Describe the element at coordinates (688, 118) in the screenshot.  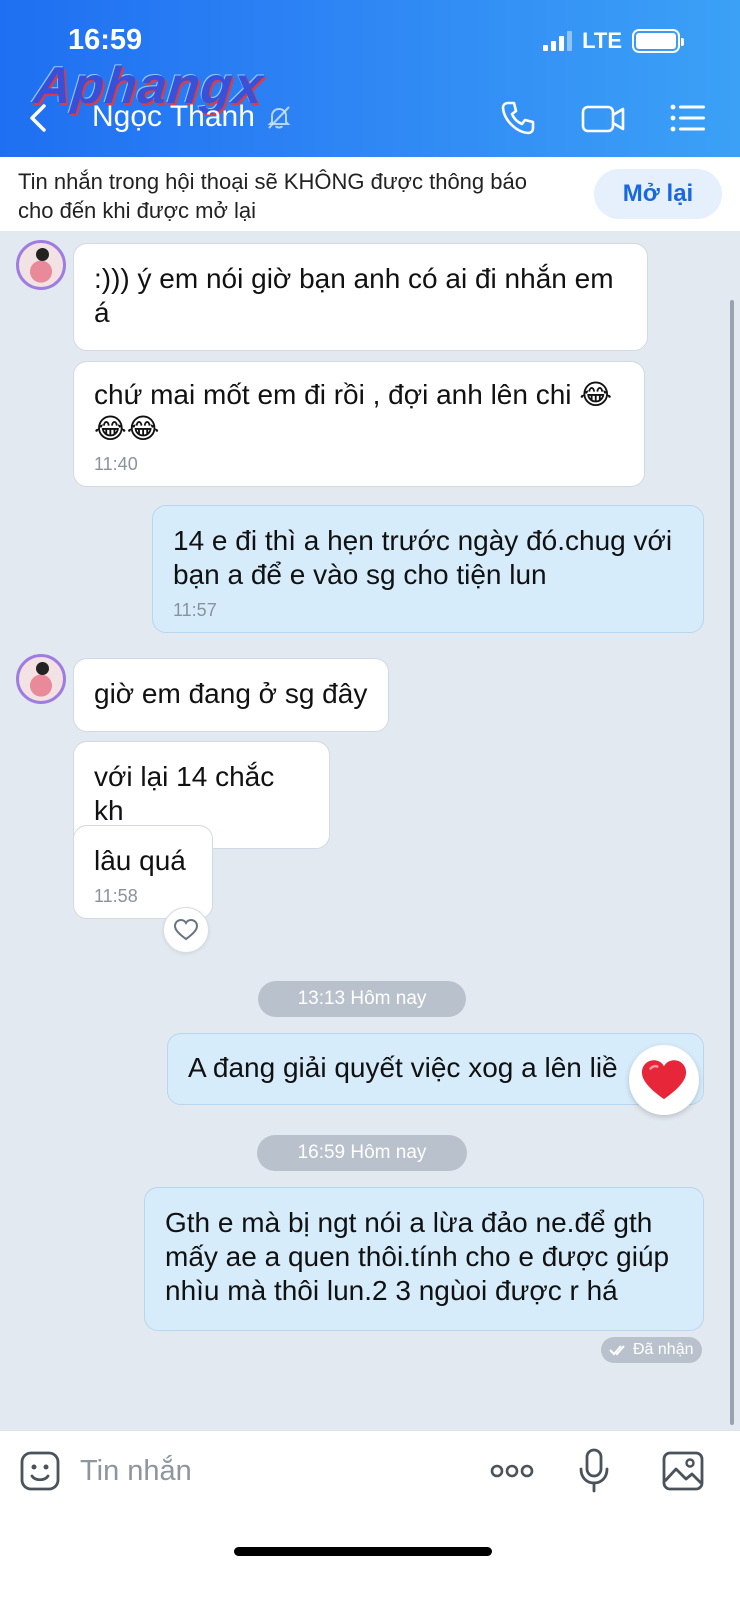
I see `menu-list-icon` at that location.